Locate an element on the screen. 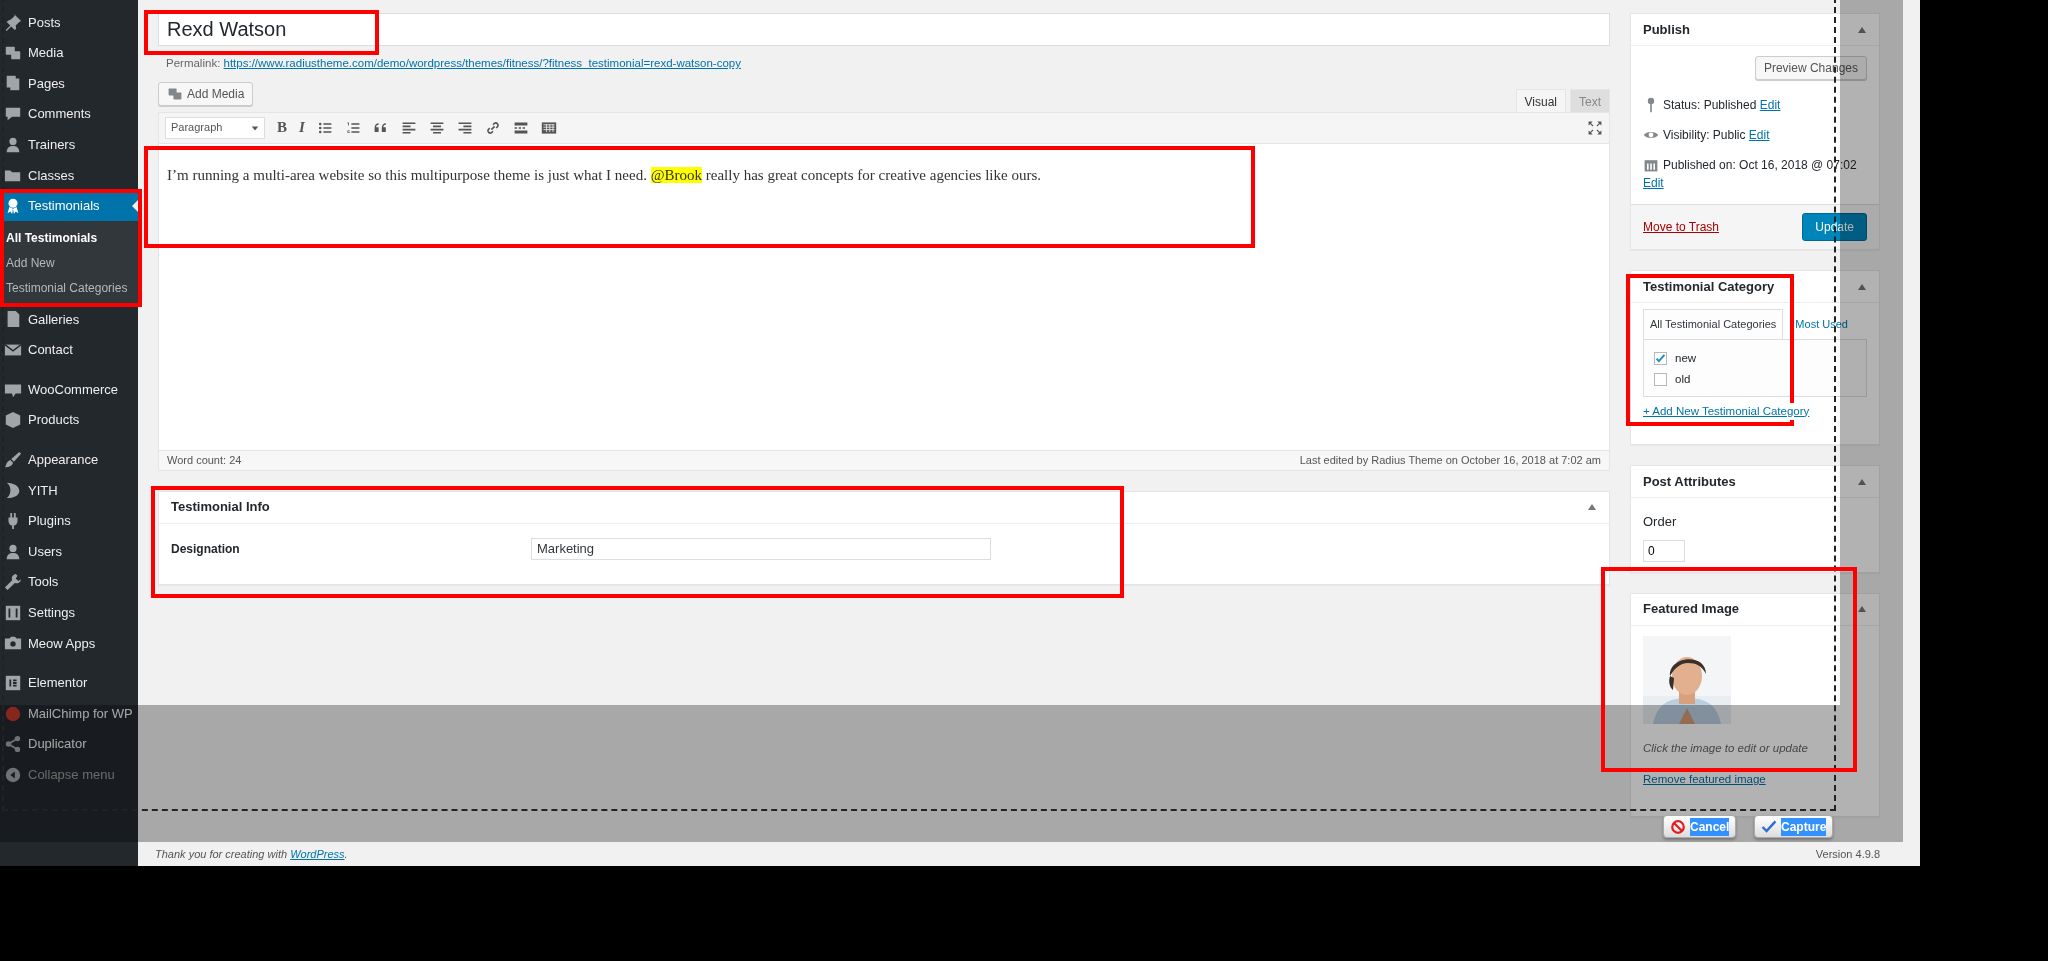  menu-item: Duplicator is located at coordinates (69, 744).